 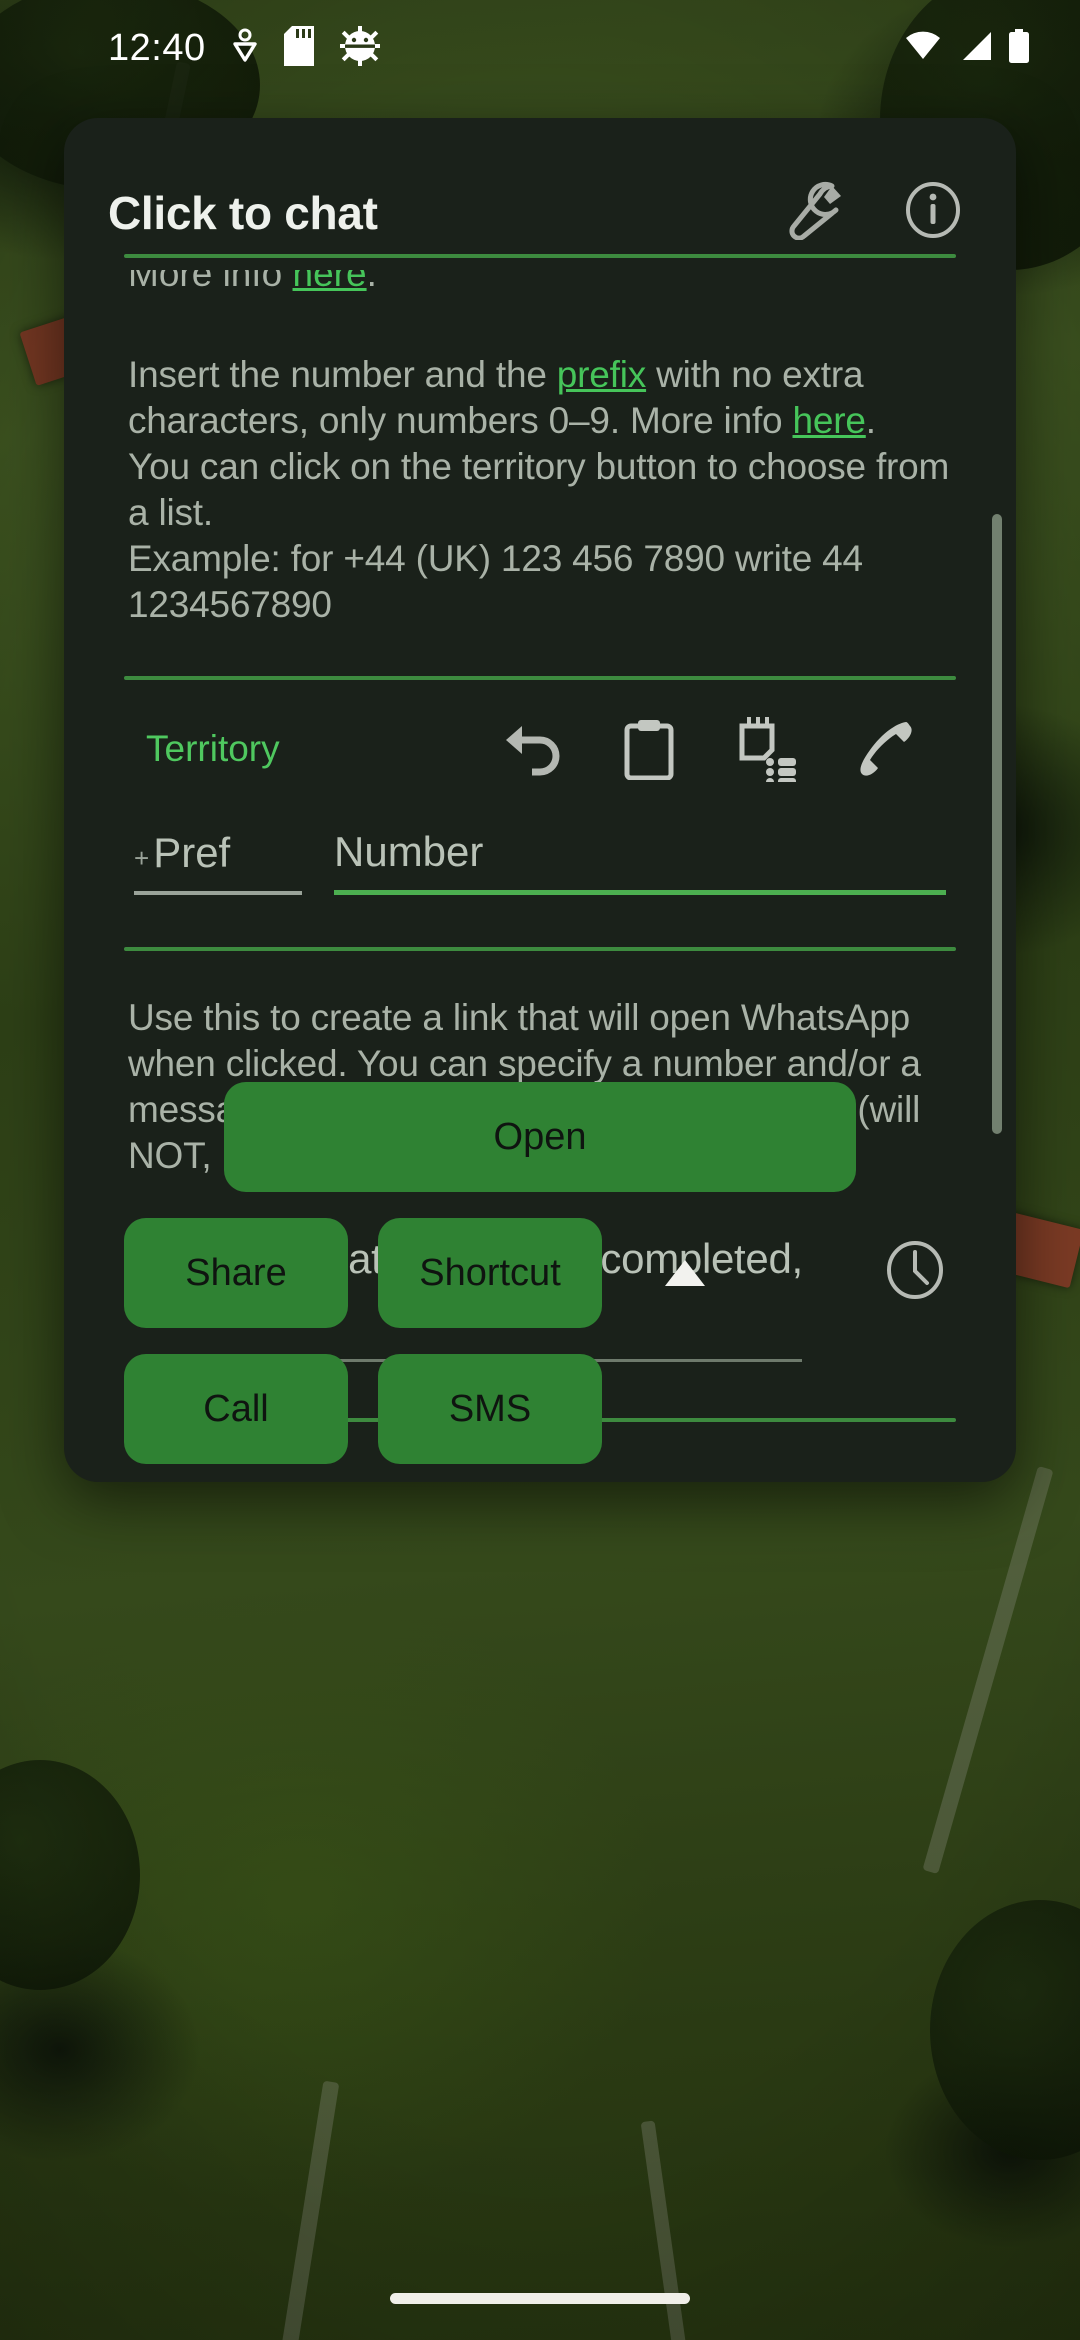 What do you see at coordinates (218, 893) in the screenshot?
I see `prefix-input-underline` at bounding box center [218, 893].